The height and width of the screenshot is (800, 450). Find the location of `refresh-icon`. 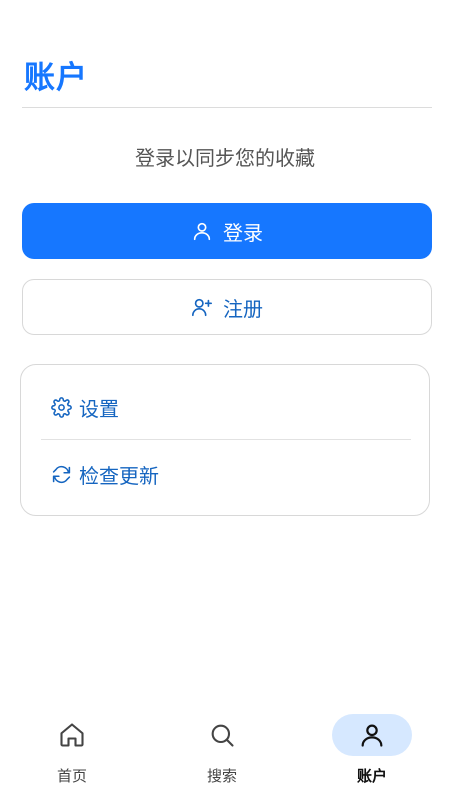

refresh-icon is located at coordinates (65, 474).